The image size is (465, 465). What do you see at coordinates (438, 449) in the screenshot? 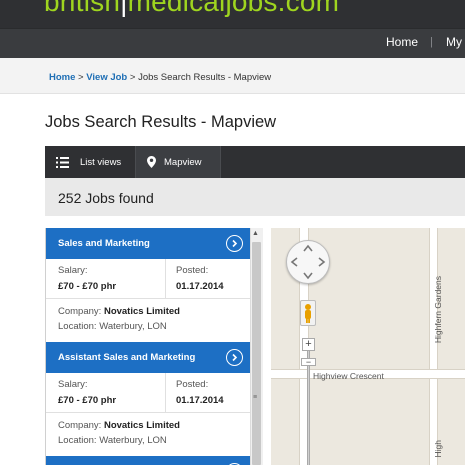
I see `street-label: High` at bounding box center [438, 449].